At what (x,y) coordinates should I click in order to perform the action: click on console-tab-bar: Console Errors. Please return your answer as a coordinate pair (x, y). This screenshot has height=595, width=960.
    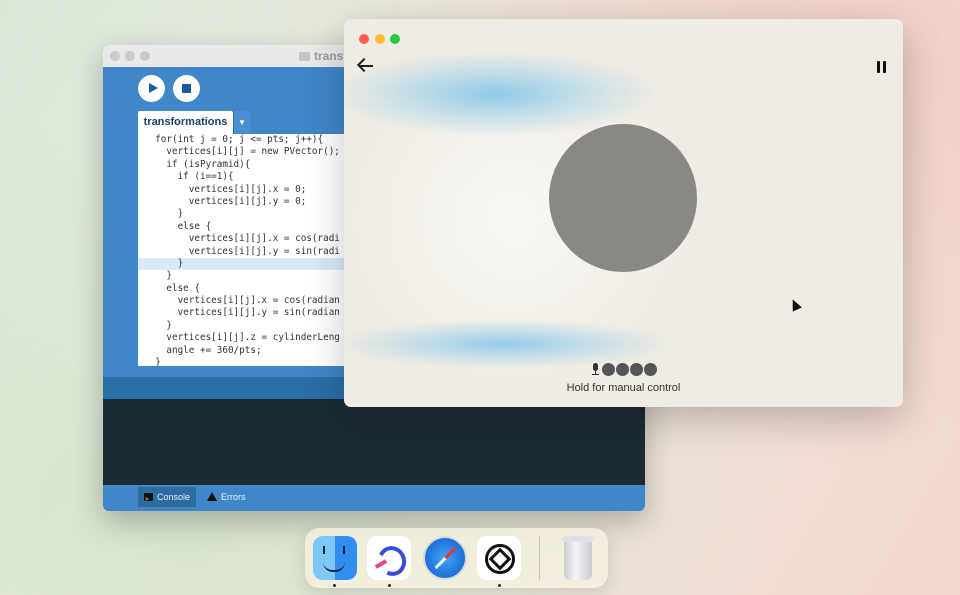
    Looking at the image, I should click on (374, 498).